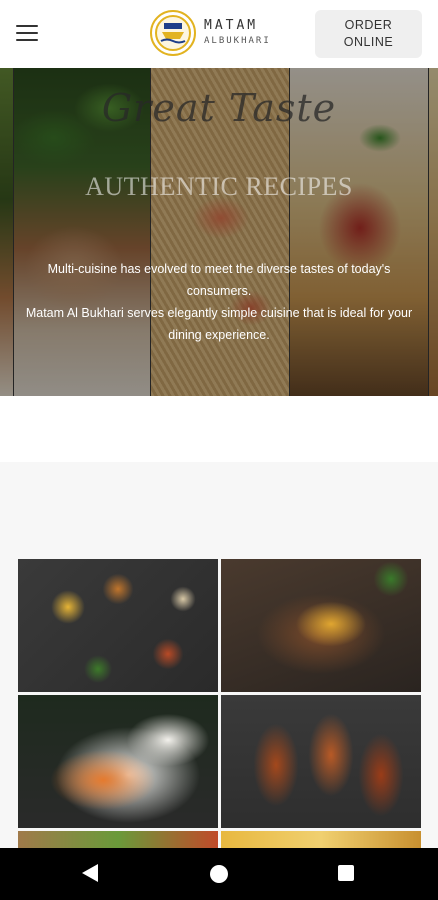 This screenshot has height=900, width=438. Describe the element at coordinates (368, 34) in the screenshot. I see `order-online-button: ORDER ONLINE` at that location.